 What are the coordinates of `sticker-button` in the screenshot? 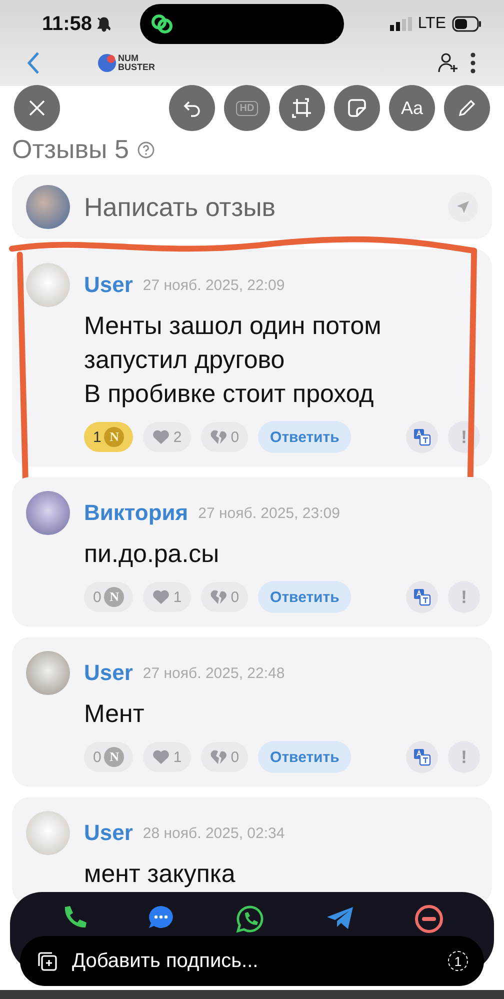 It's located at (357, 108).